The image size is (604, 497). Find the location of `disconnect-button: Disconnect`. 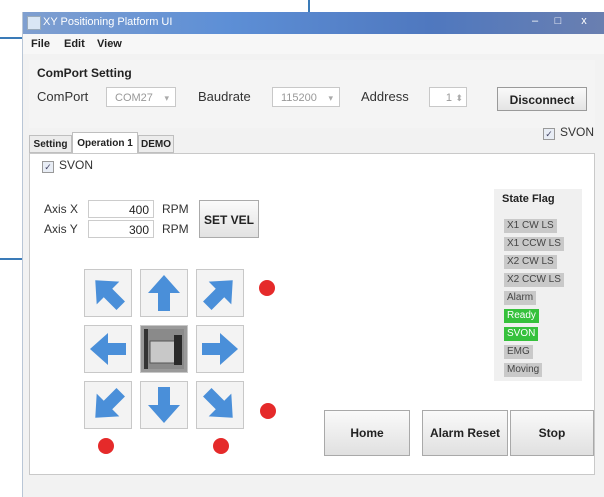

disconnect-button: Disconnect is located at coordinates (542, 99).